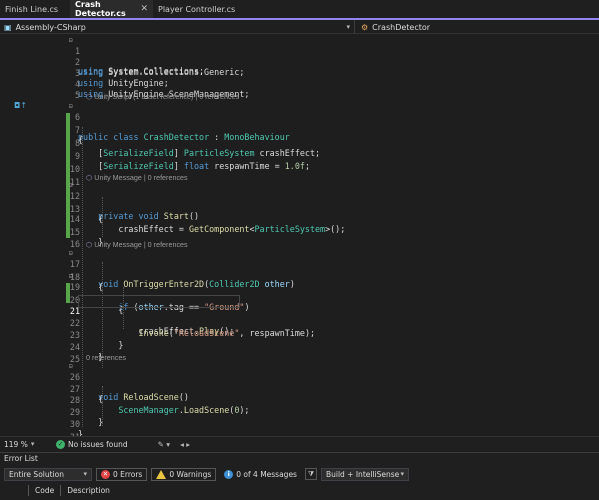 This screenshot has height=500, width=599. Describe the element at coordinates (266, 474) in the screenshot. I see `messages-count: 0 of 4 Messages` at that location.